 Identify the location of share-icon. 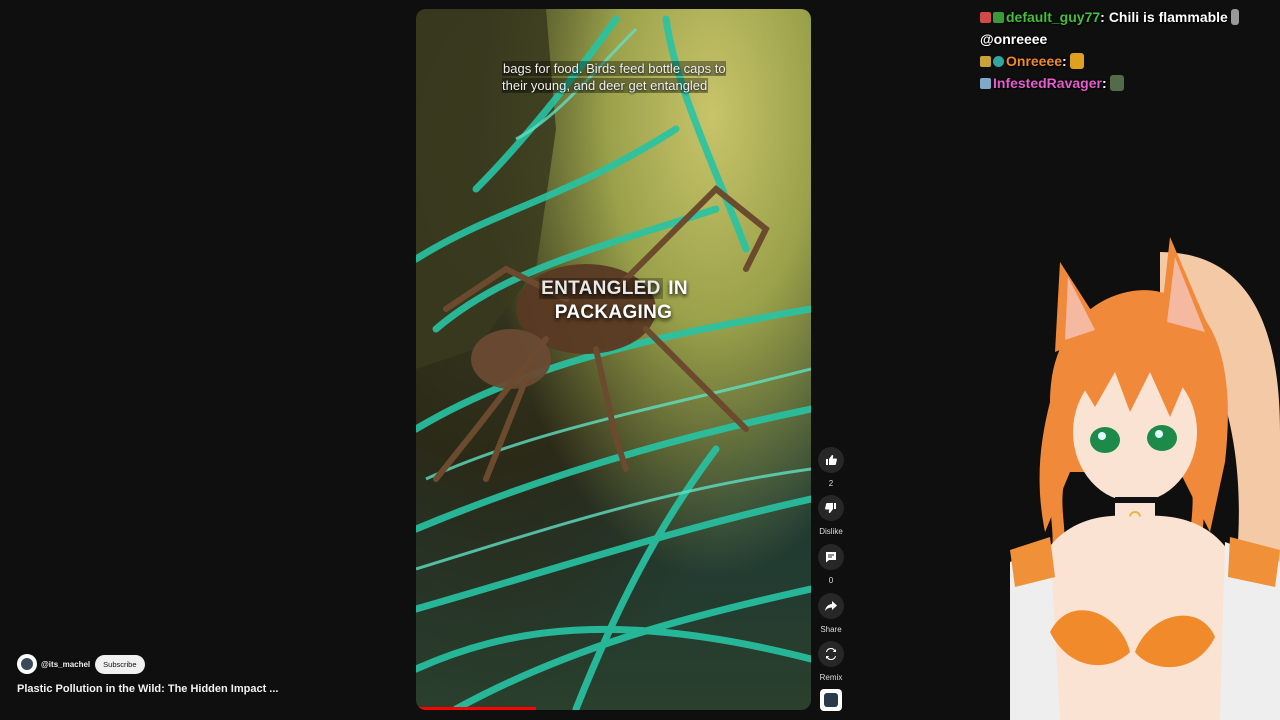
(831, 606).